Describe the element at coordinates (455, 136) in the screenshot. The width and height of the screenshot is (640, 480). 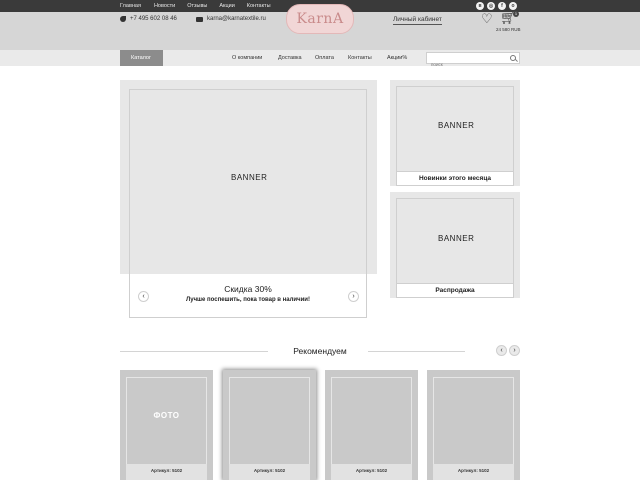
I see `side-banner-new: BANNER Новинки этого месяца` at that location.